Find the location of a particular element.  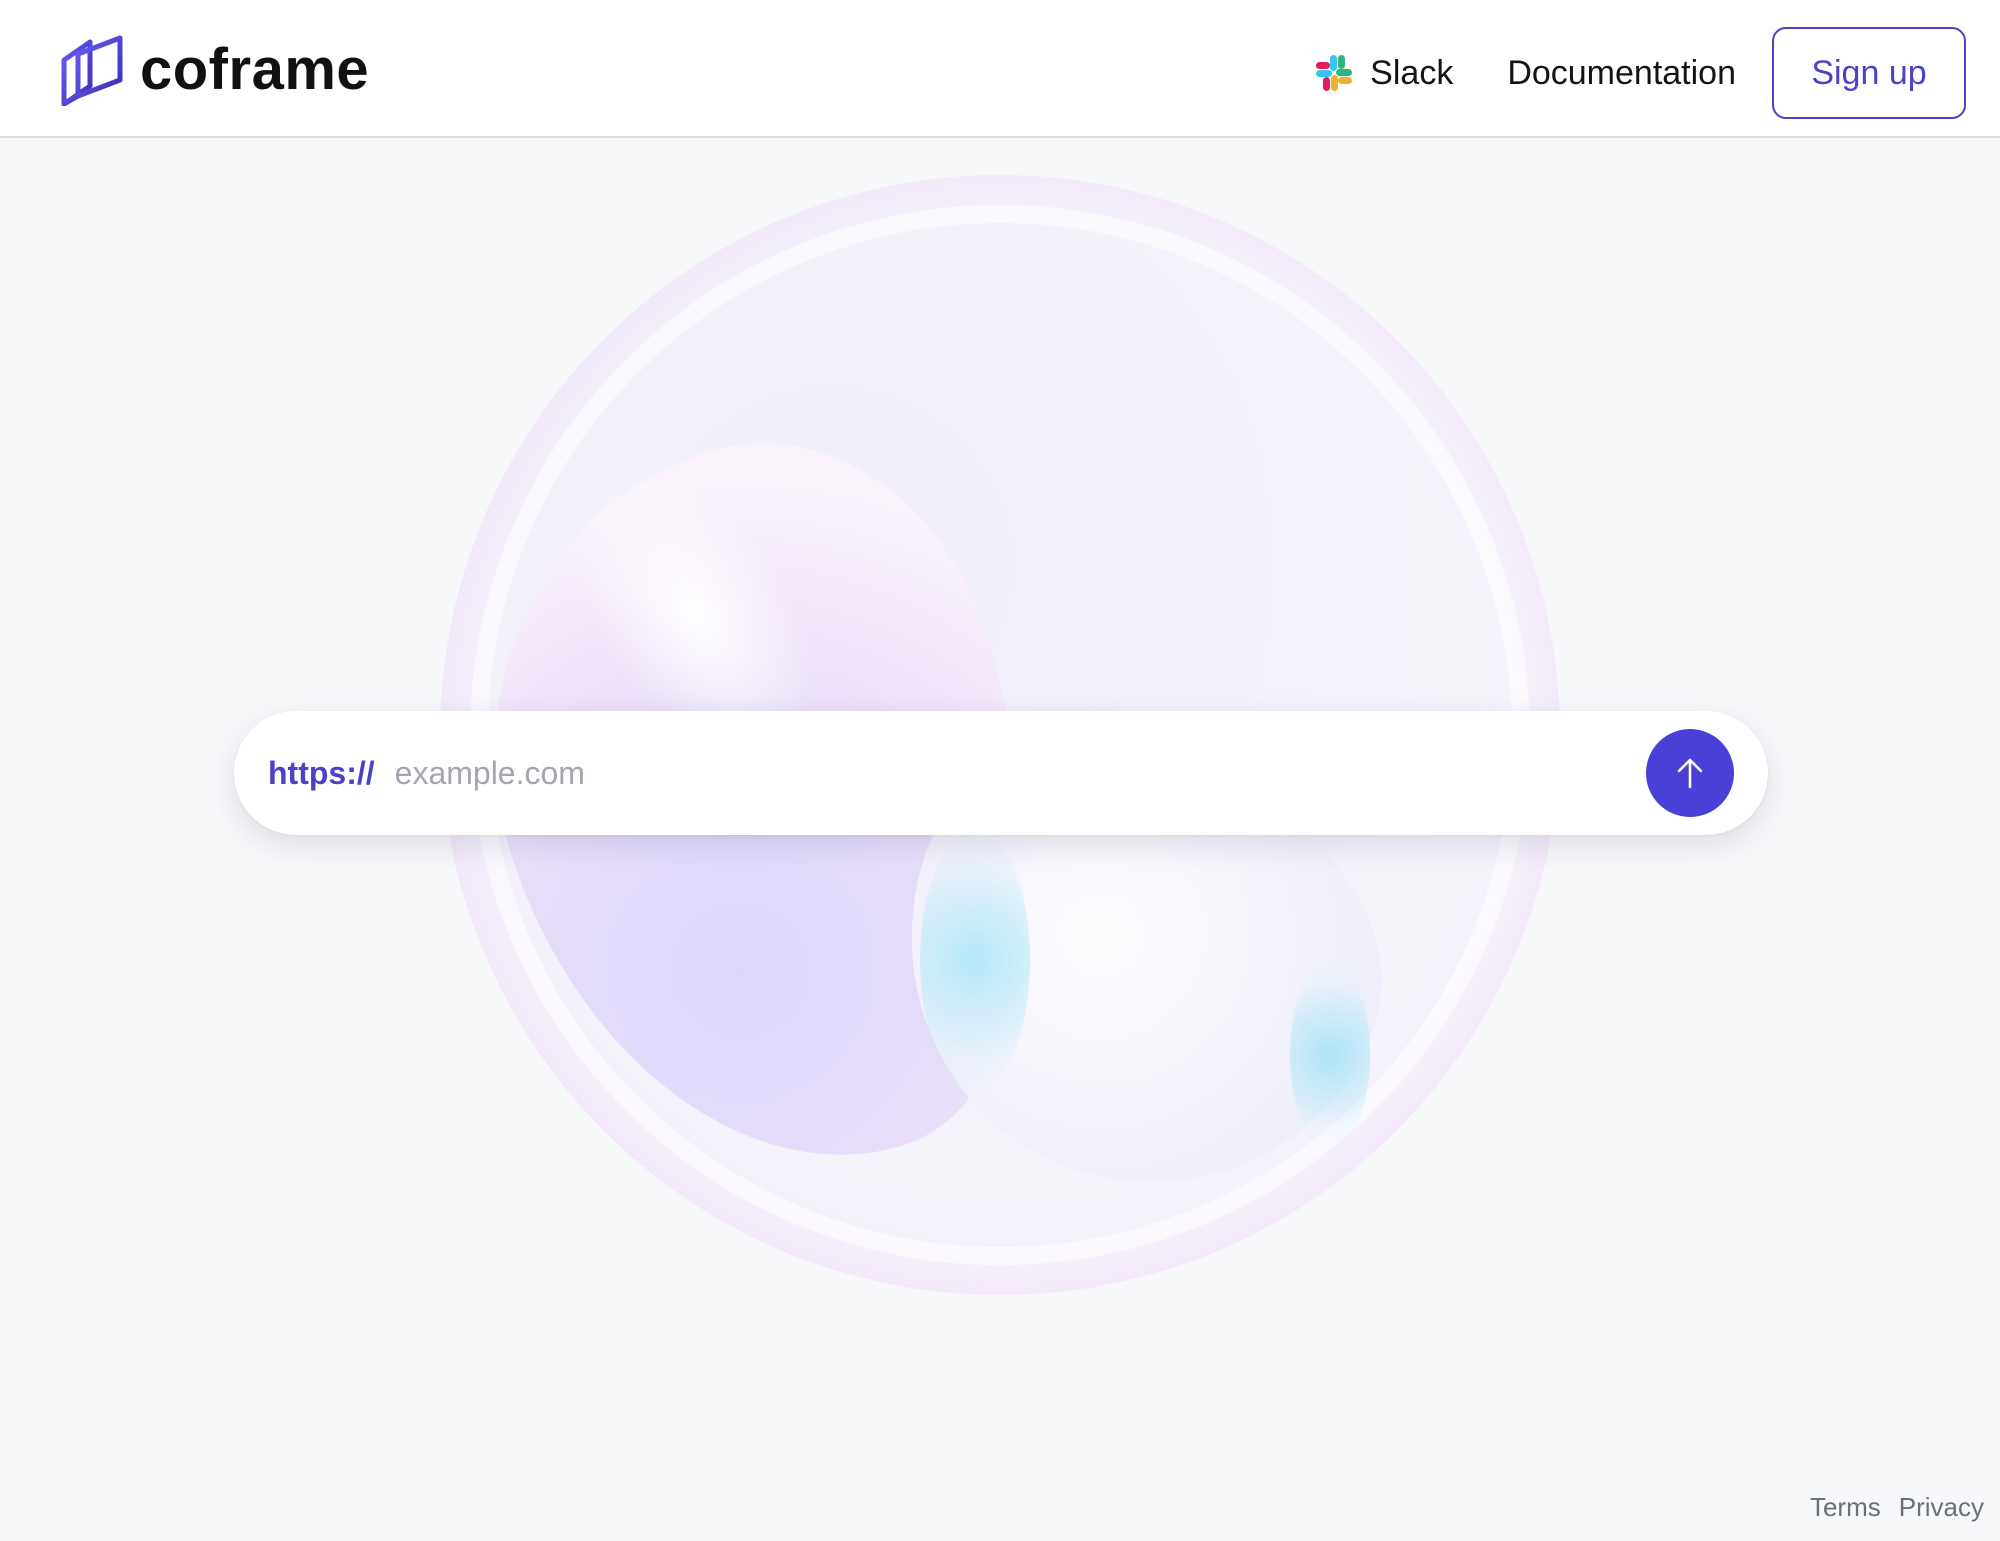

slack-link: Slack is located at coordinates (1383, 73).